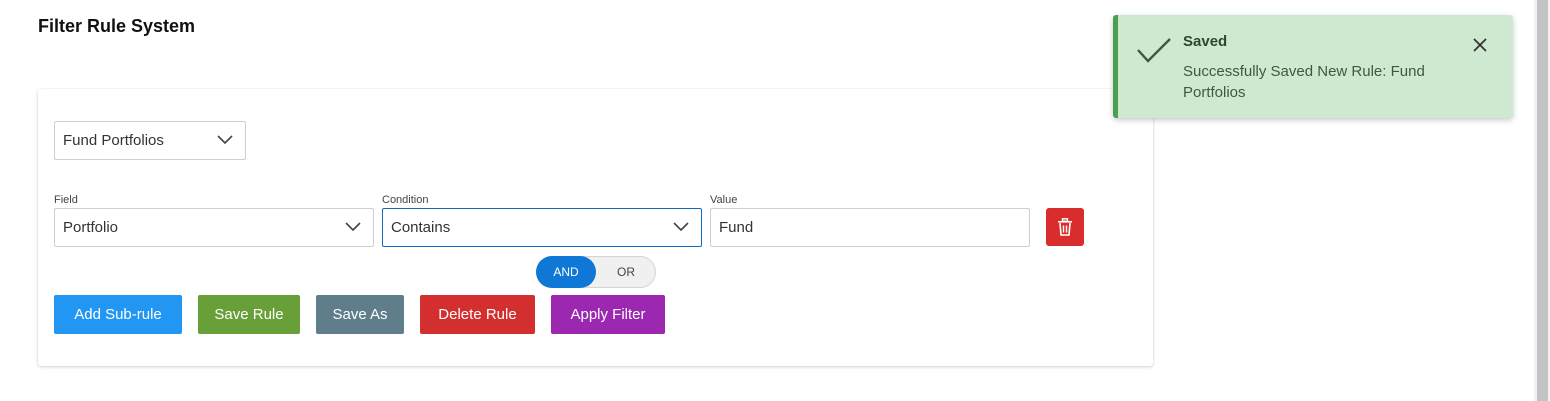  I want to click on delete-condition-button, so click(1065, 227).